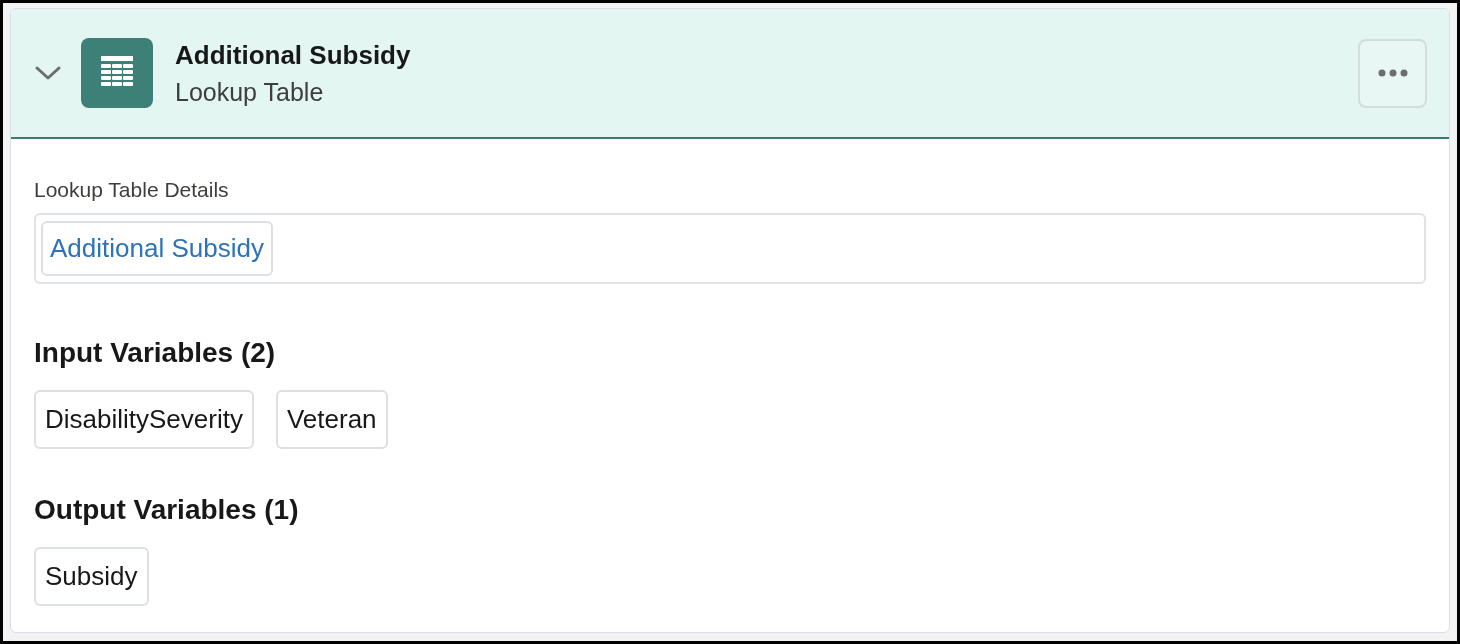  Describe the element at coordinates (331, 419) in the screenshot. I see `variable-pill: Veteran` at that location.